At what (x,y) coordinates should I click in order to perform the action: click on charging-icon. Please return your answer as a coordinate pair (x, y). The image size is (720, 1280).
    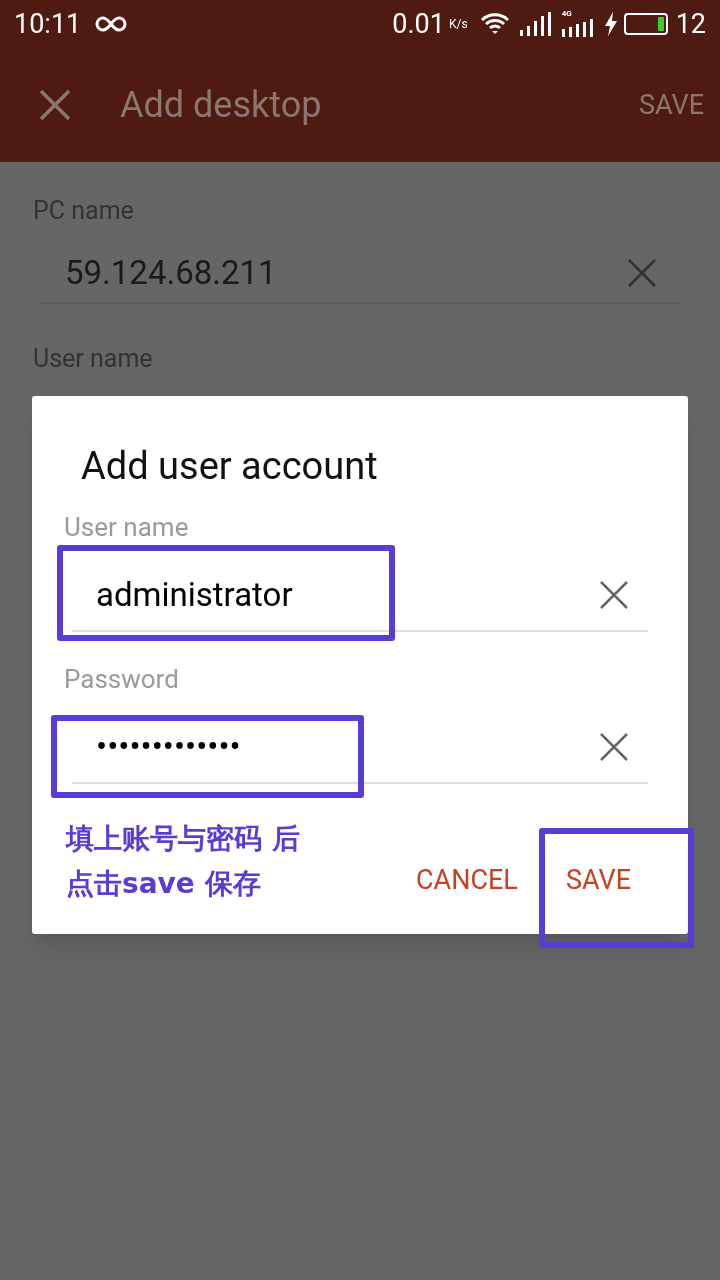
    Looking at the image, I should click on (610, 24).